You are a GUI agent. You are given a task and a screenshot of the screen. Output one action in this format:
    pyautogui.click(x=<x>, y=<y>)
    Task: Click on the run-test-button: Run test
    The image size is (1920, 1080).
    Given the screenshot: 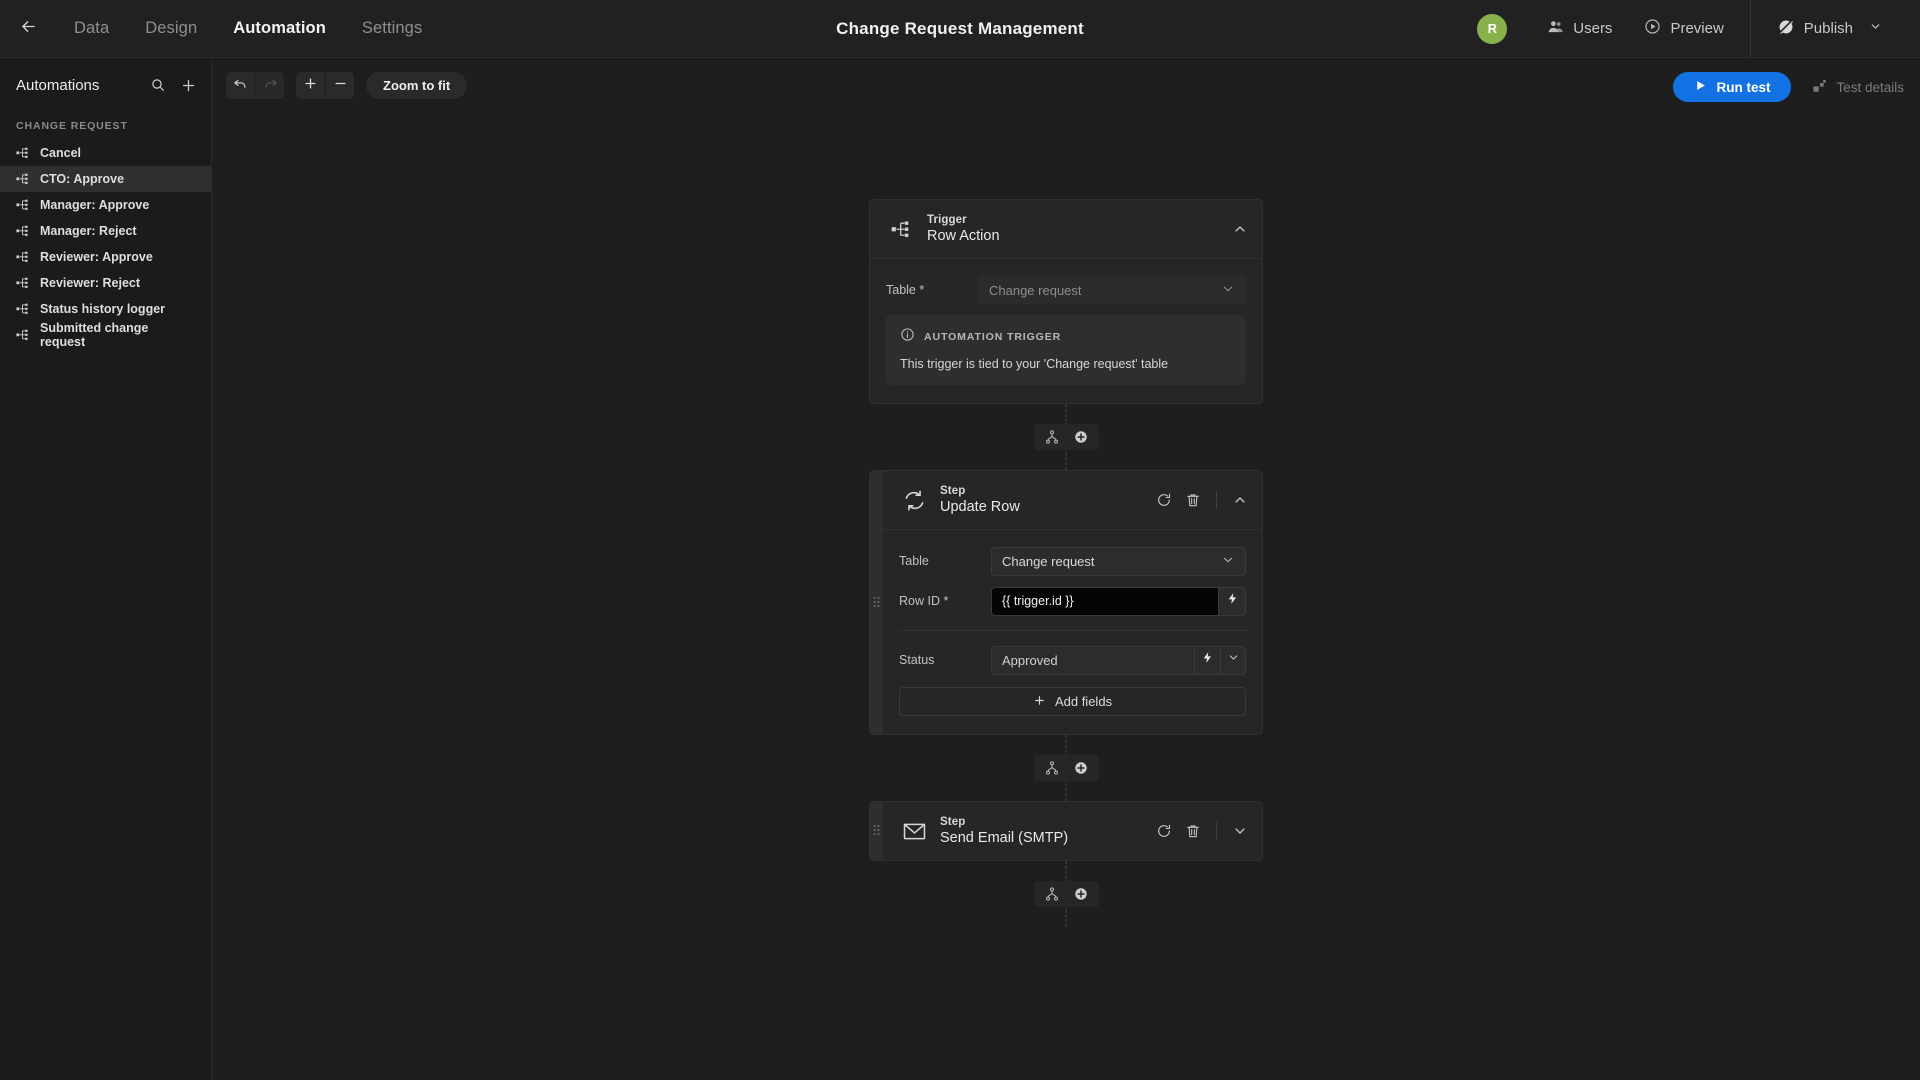 What is the action you would take?
    pyautogui.click(x=1732, y=87)
    